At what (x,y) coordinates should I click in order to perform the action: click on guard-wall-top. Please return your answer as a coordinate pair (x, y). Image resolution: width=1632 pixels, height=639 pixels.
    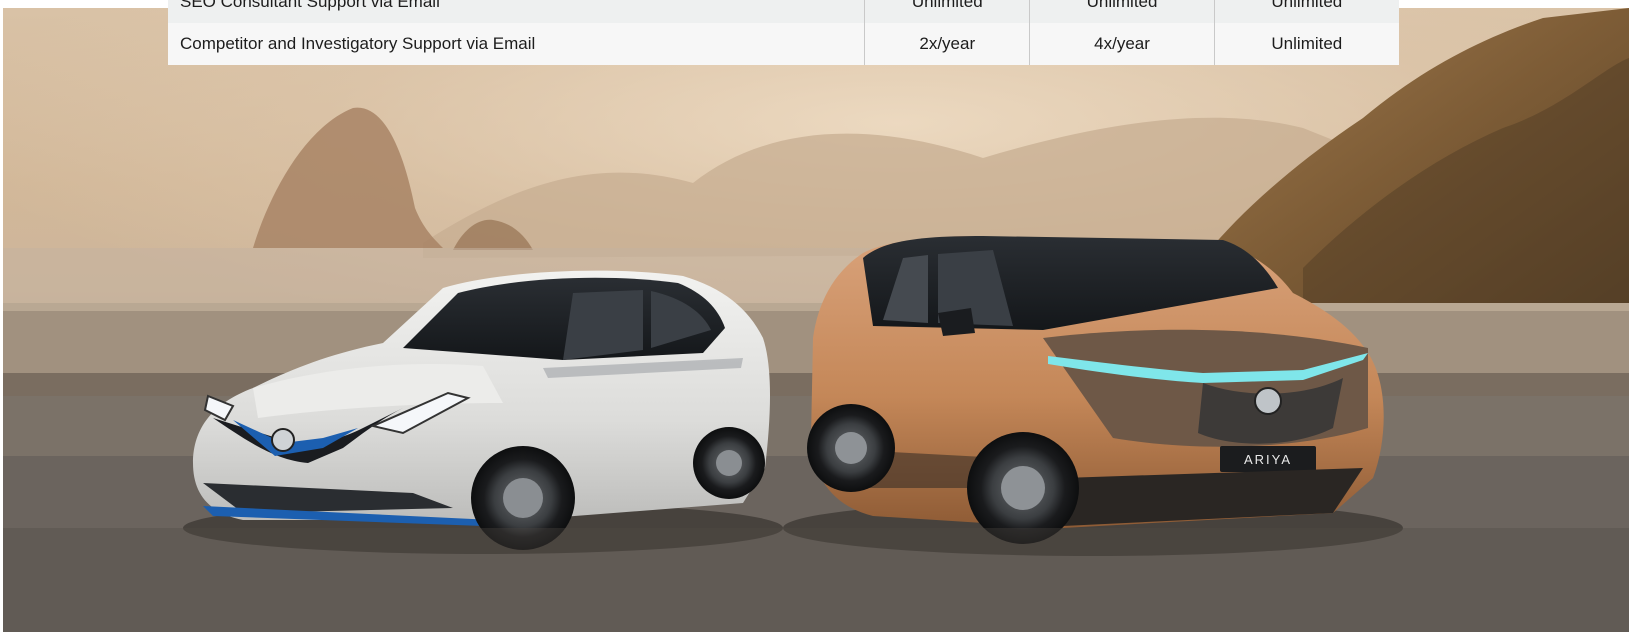
    Looking at the image, I should click on (816, 307).